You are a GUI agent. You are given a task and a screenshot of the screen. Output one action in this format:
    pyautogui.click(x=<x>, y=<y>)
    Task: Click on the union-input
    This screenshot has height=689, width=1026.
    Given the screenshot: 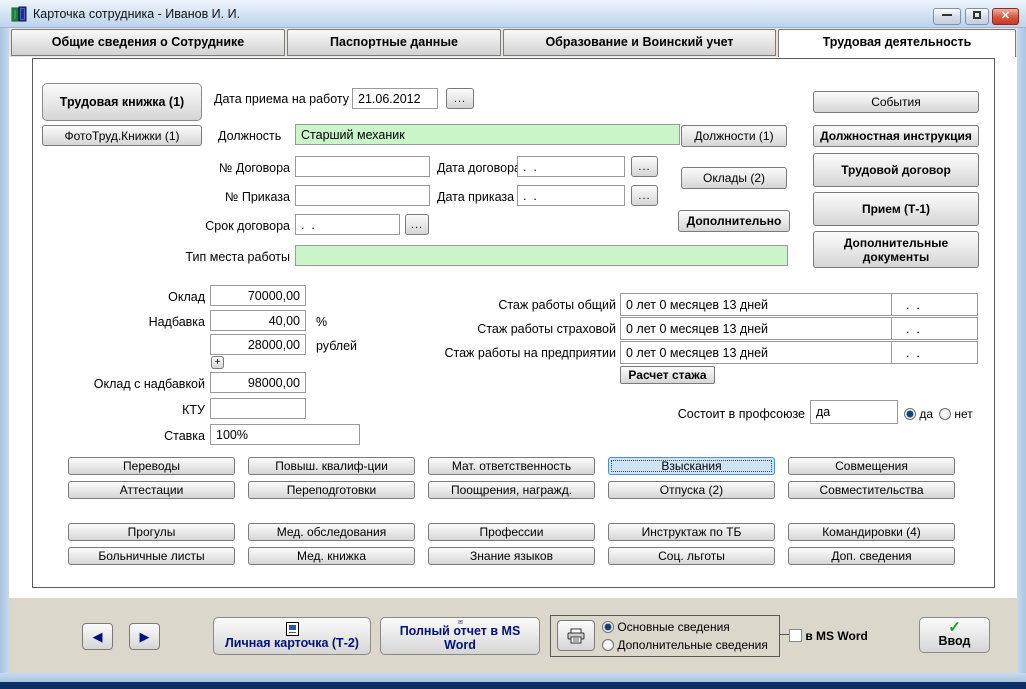 What is the action you would take?
    pyautogui.click(x=854, y=412)
    